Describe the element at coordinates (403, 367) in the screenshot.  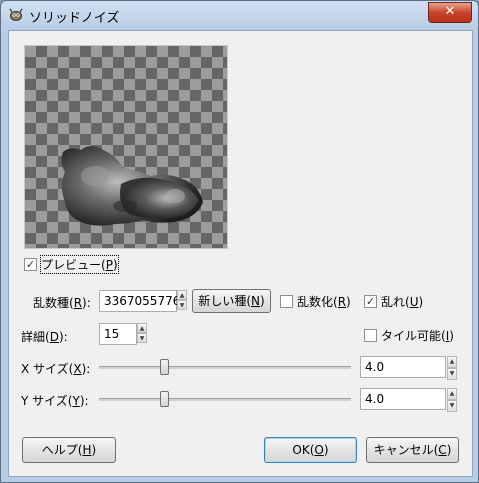
I see `x-size-input: 4.0` at that location.